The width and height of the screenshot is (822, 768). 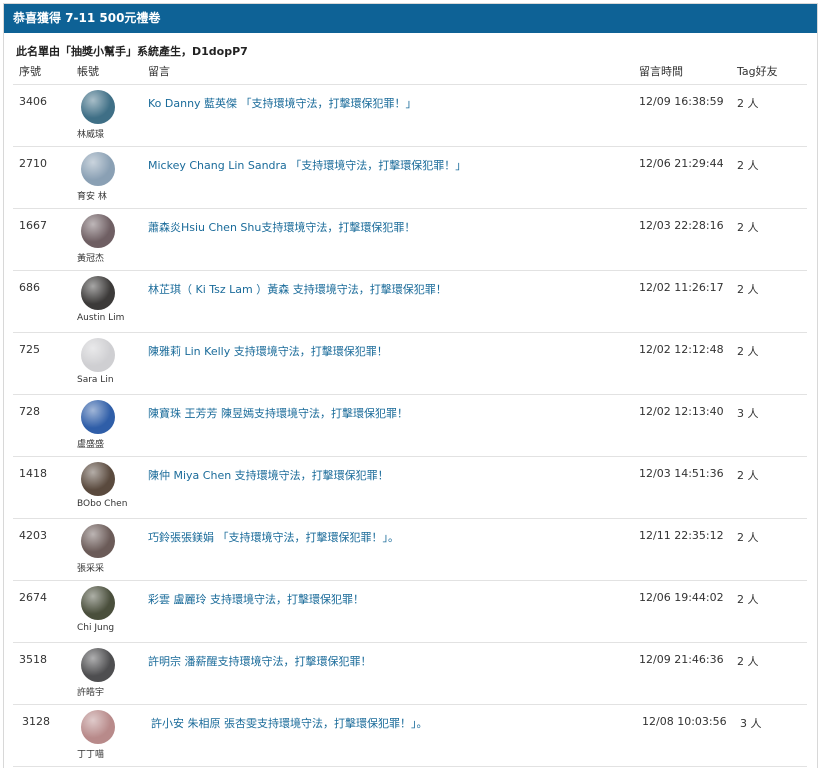 I want to click on row-id-cell: 3128, so click(x=45, y=735).